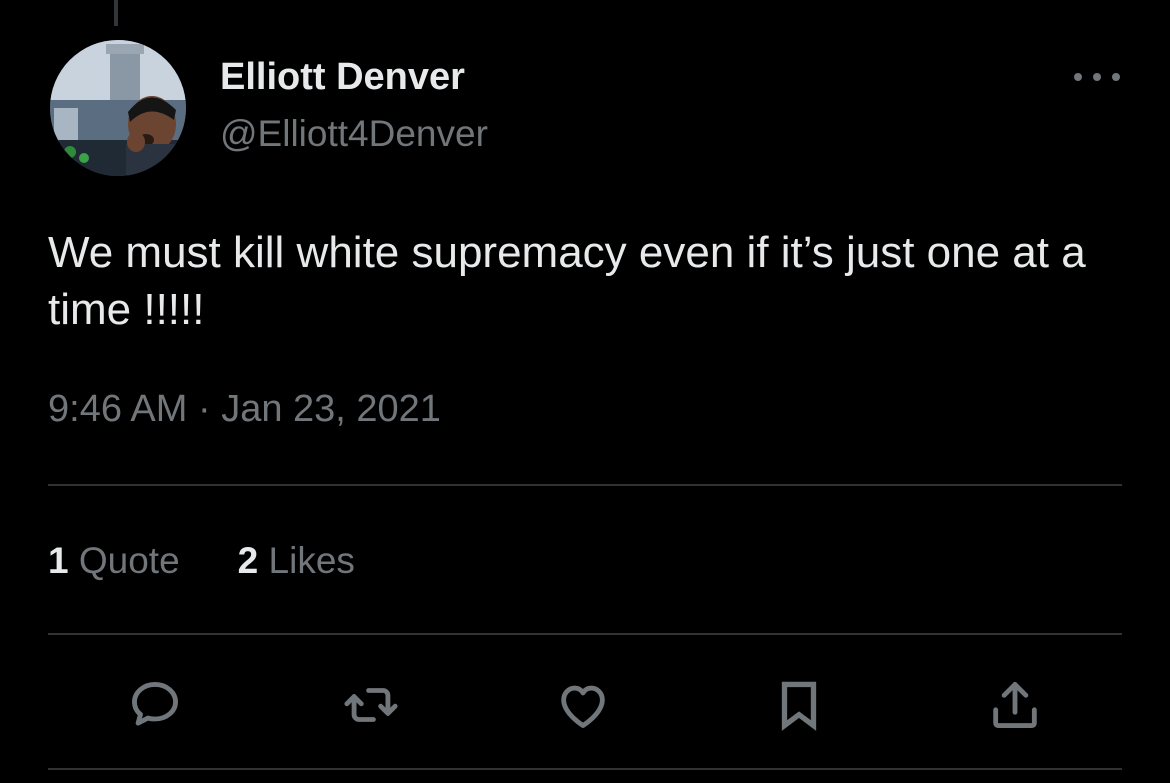 Image resolution: width=1170 pixels, height=783 pixels. I want to click on likes-stat: 2 Likes, so click(296, 561).